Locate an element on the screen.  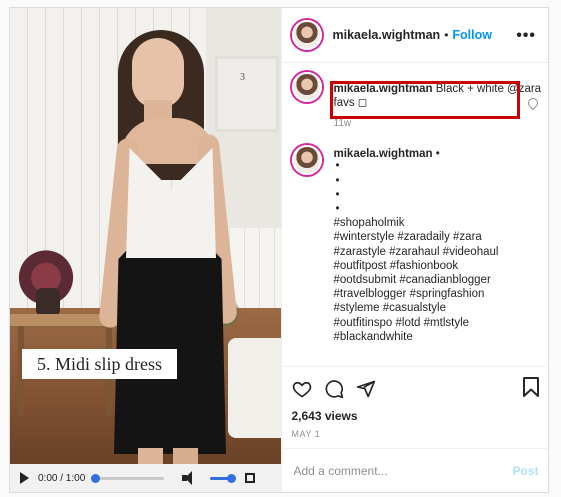
post-button: Post is located at coordinates (525, 471).